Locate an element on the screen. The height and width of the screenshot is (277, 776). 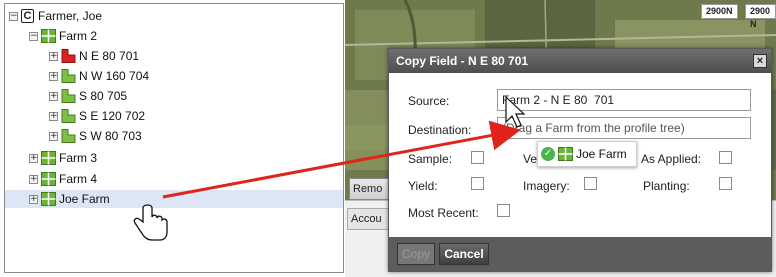
drag-arrow is located at coordinates (341, 159).